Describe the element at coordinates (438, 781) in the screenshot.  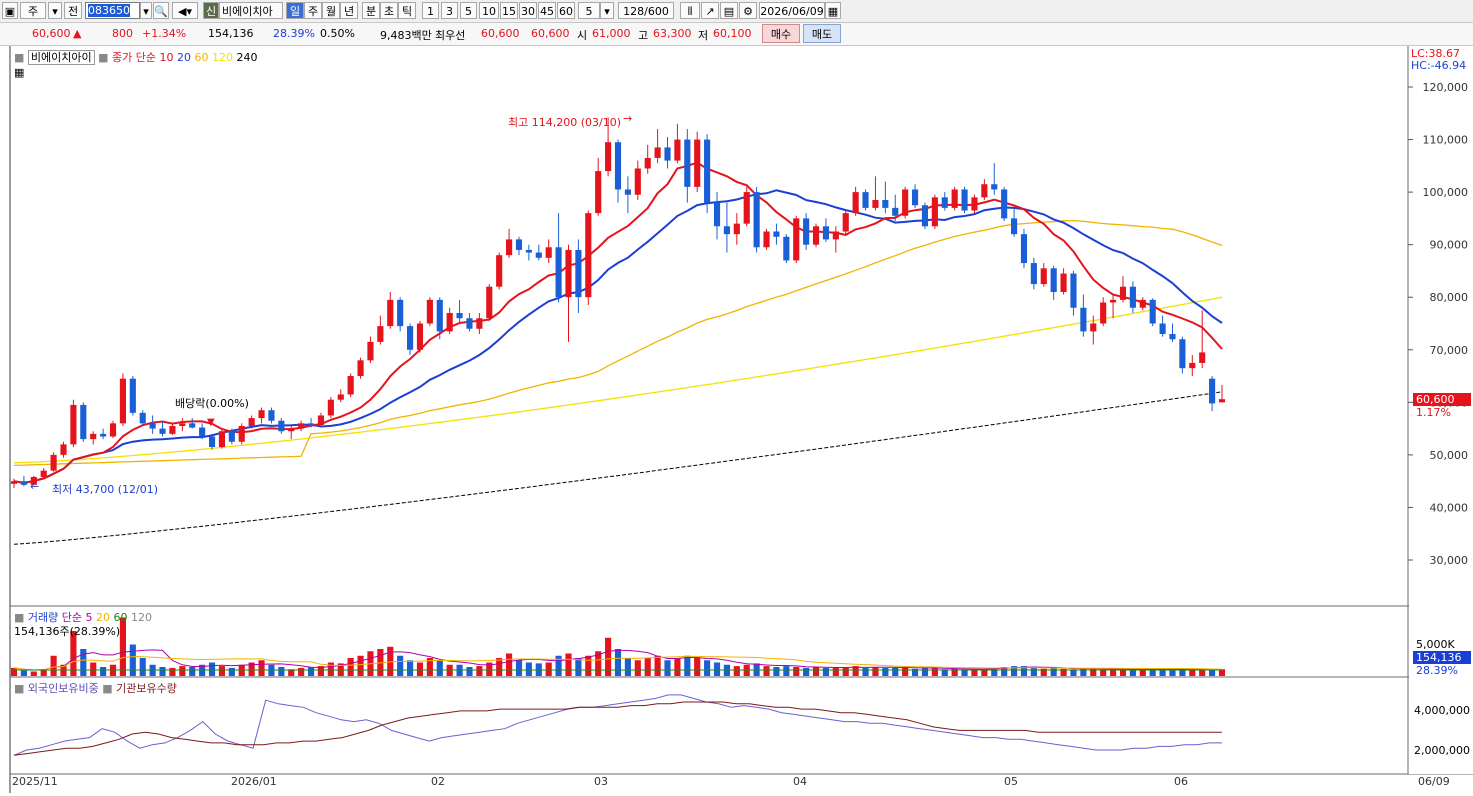
I see `x-tick-label: 02` at that location.